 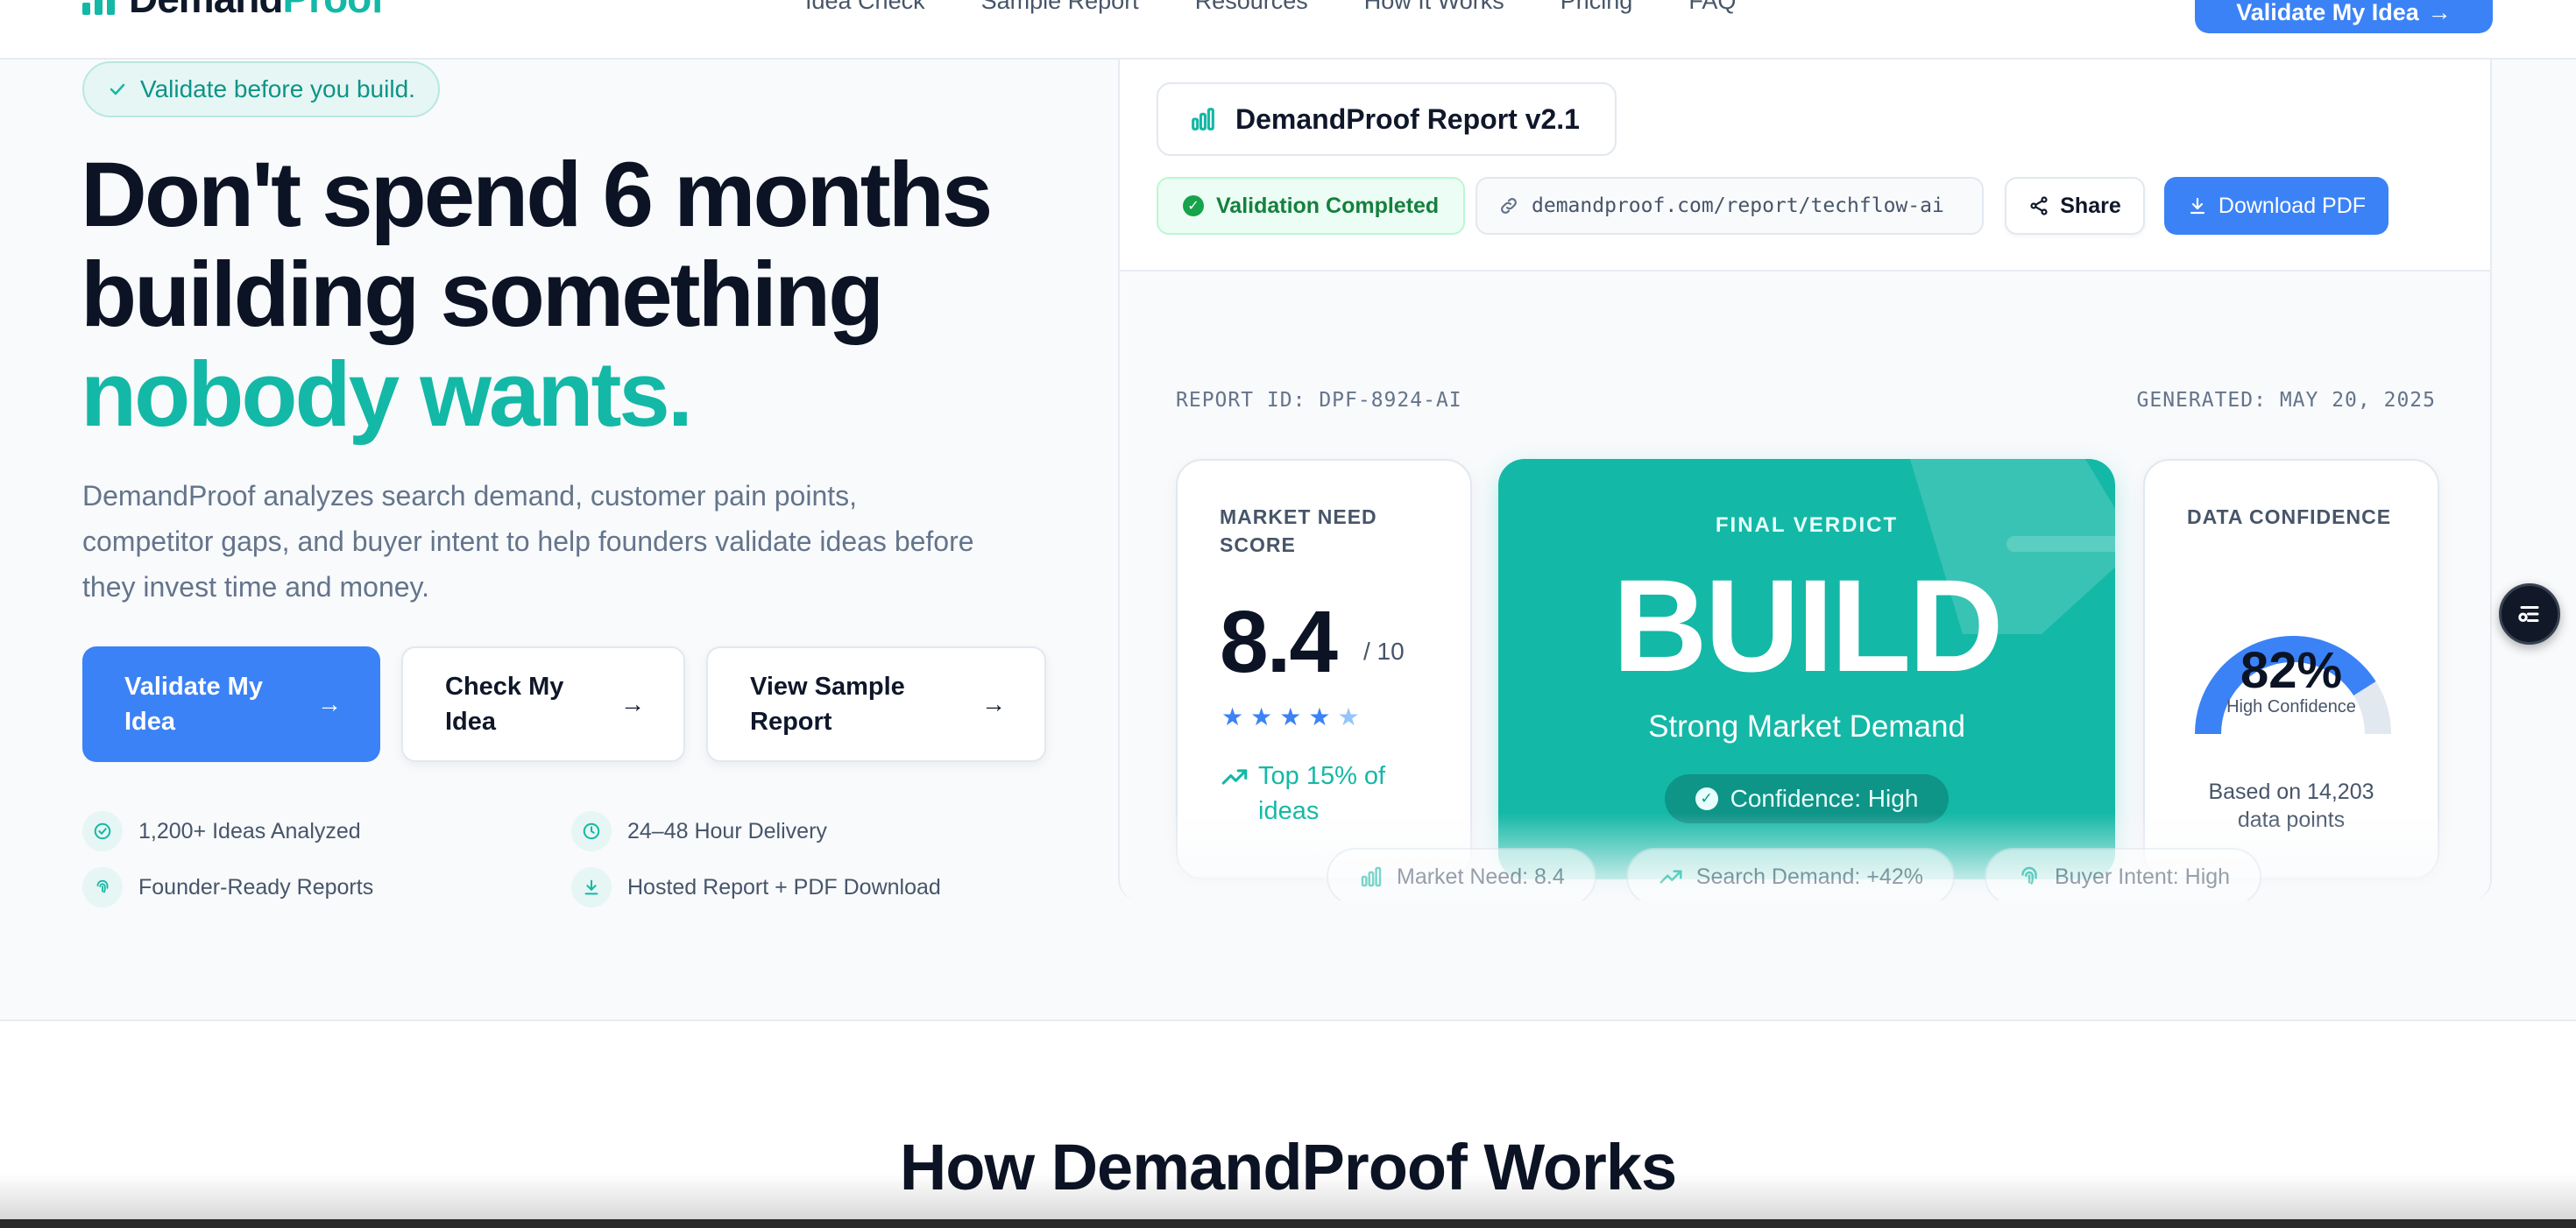 I want to click on nav-link-how-it-works: How It Works, so click(x=1434, y=7).